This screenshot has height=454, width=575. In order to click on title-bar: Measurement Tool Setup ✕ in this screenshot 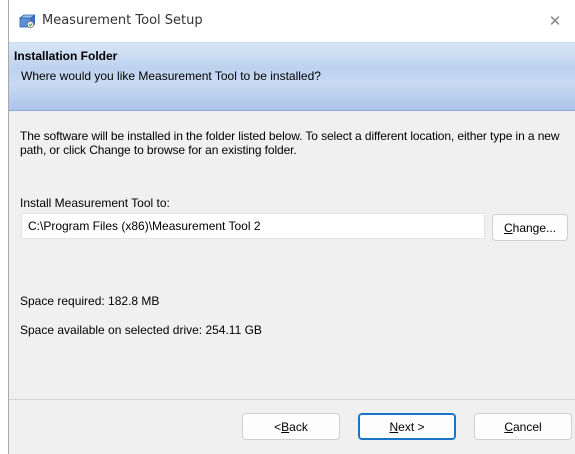, I will do `click(292, 21)`.